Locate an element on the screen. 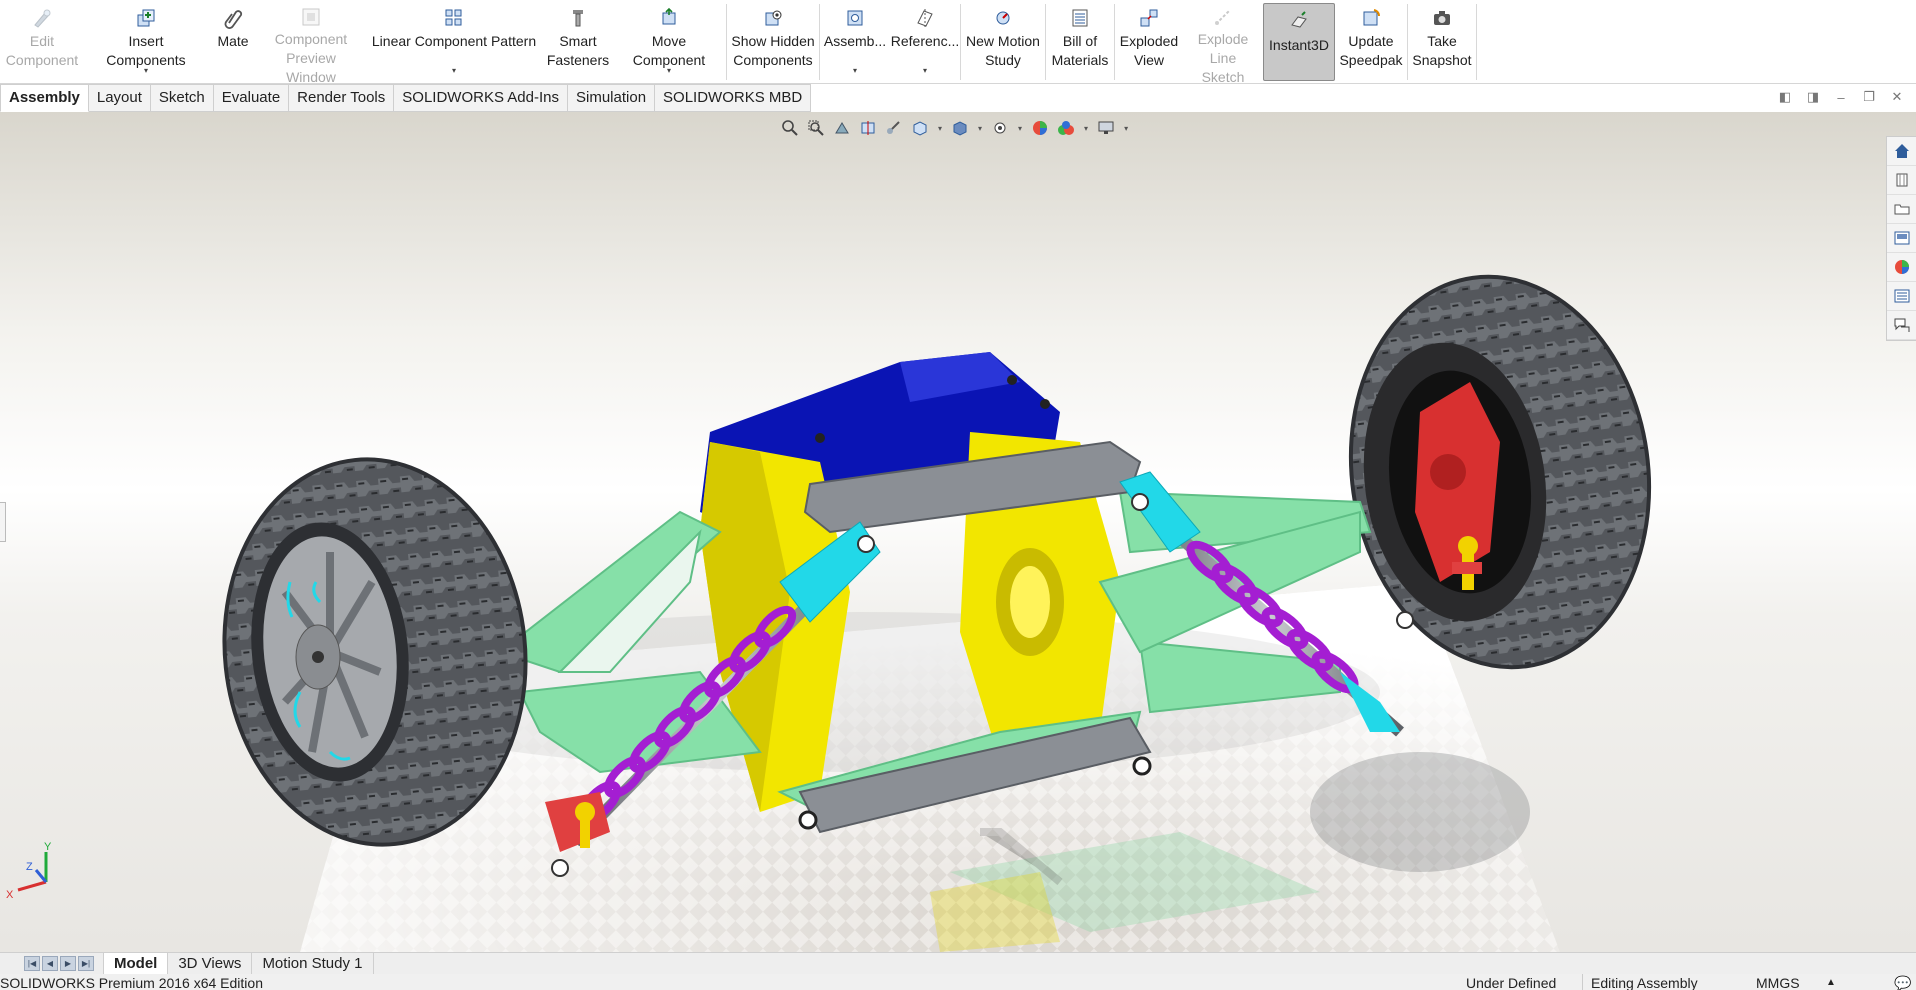  tab-layout: Layout is located at coordinates (119, 98).